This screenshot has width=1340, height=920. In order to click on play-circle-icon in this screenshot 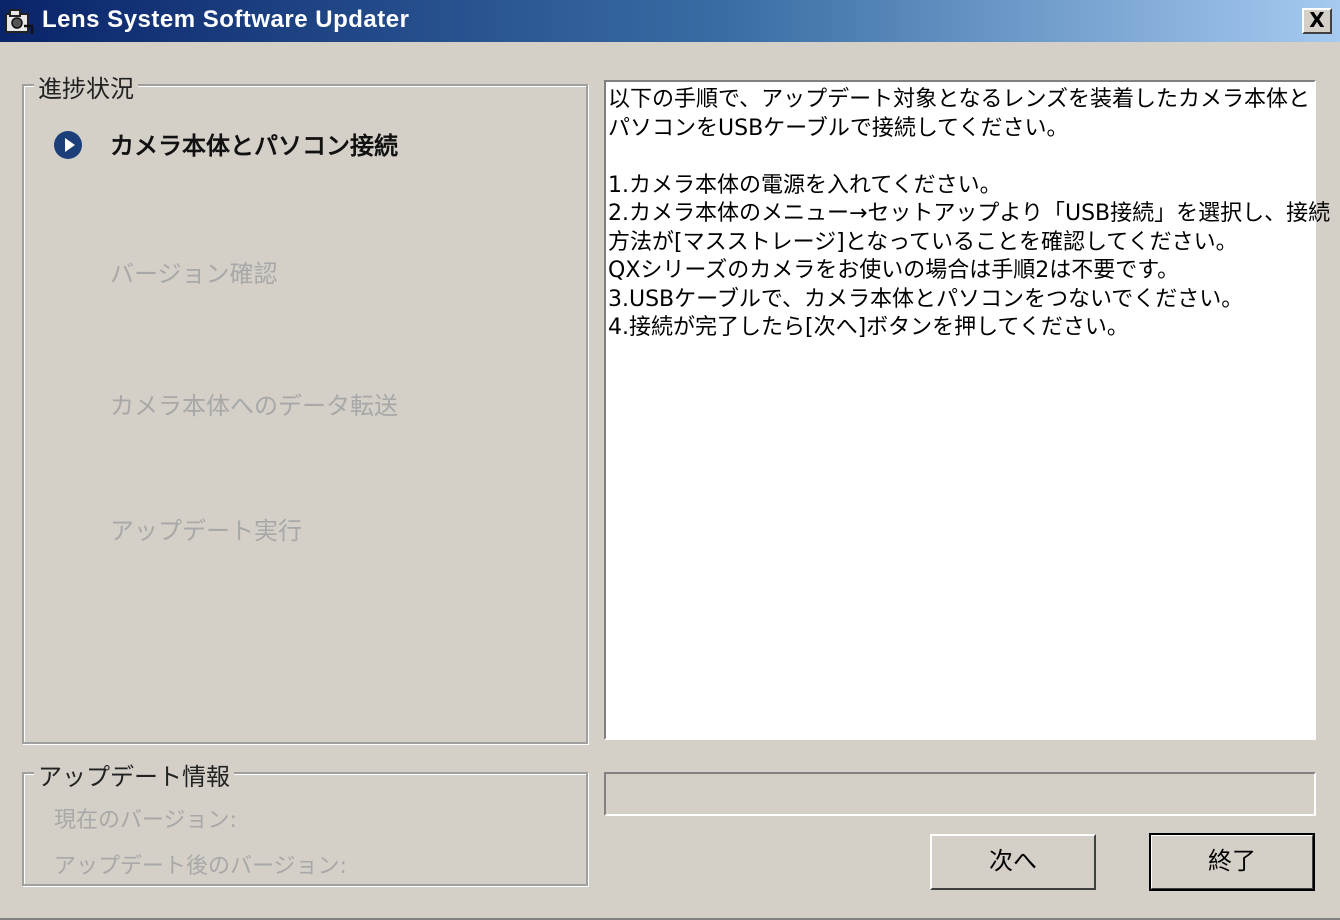, I will do `click(68, 145)`.